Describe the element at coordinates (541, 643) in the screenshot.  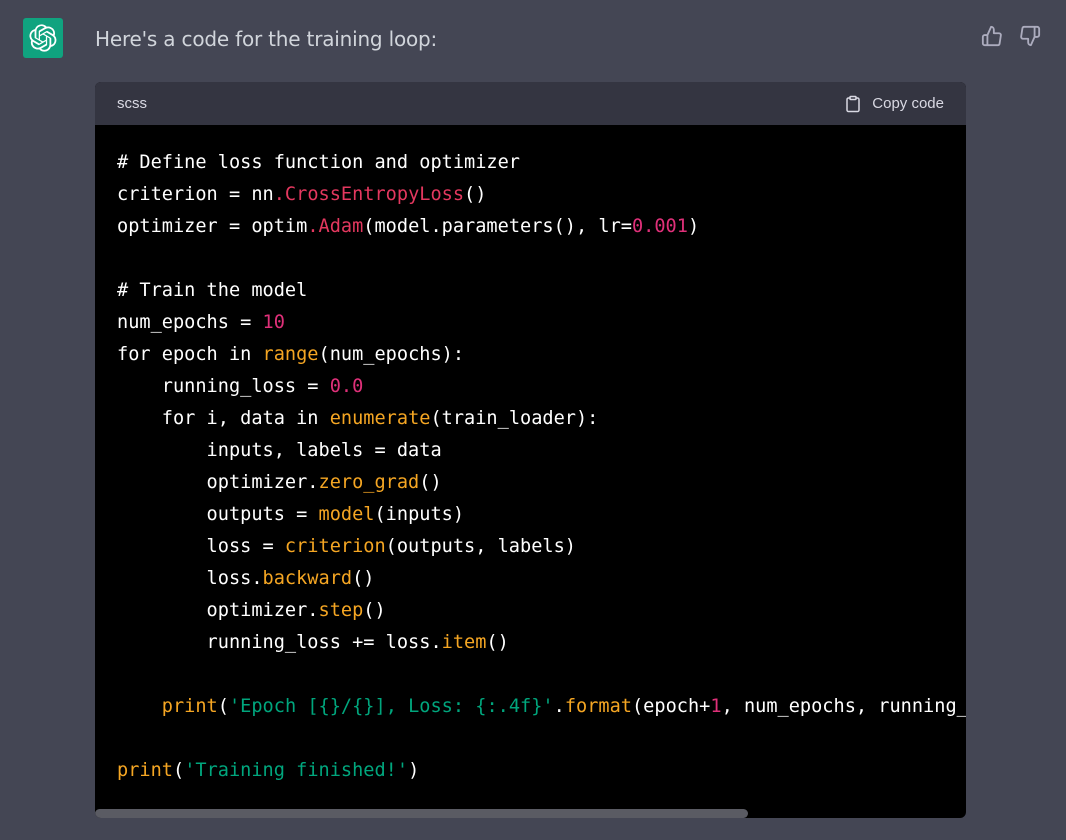
I see `code-line: running_loss += loss.item()` at that location.